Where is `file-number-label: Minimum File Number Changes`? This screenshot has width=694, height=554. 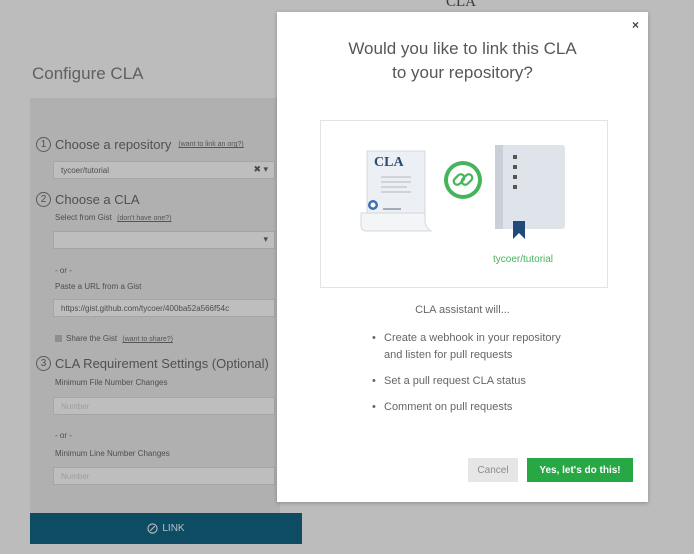 file-number-label: Minimum File Number Changes is located at coordinates (111, 382).